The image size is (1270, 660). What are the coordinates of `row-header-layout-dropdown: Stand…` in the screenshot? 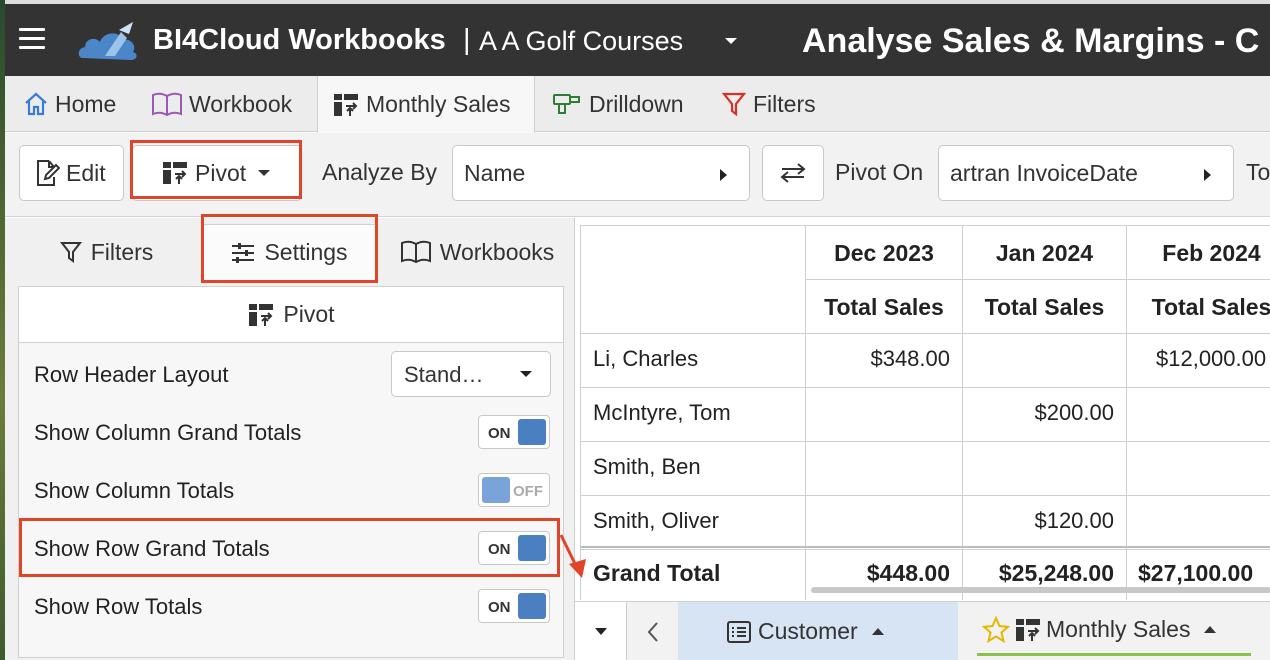 It's located at (471, 374).